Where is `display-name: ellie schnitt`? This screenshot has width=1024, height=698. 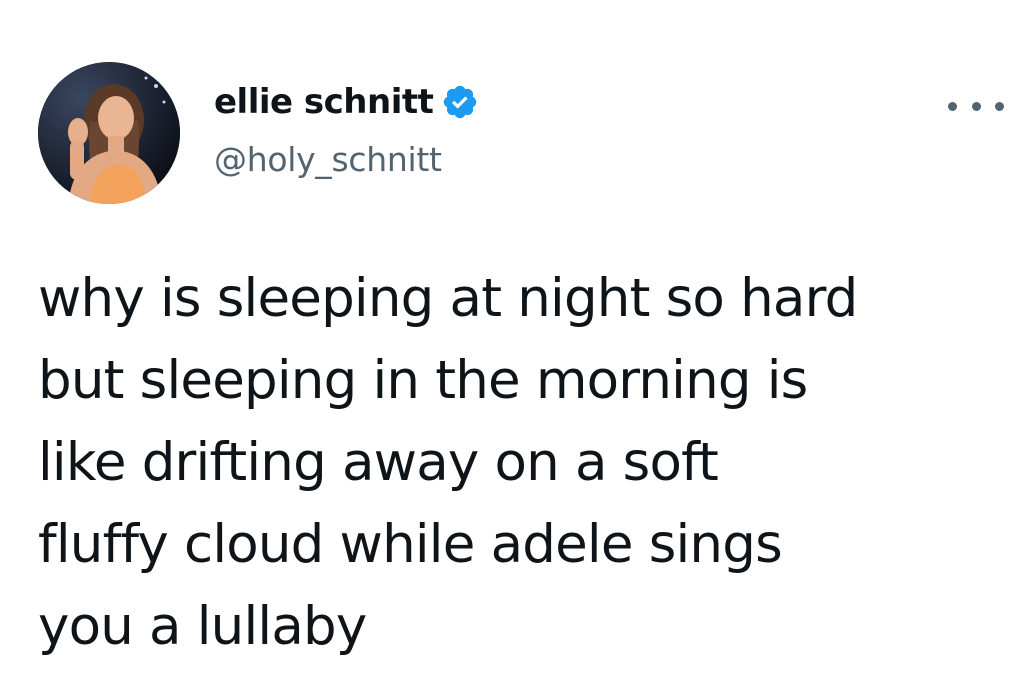
display-name: ellie schnitt is located at coordinates (324, 102).